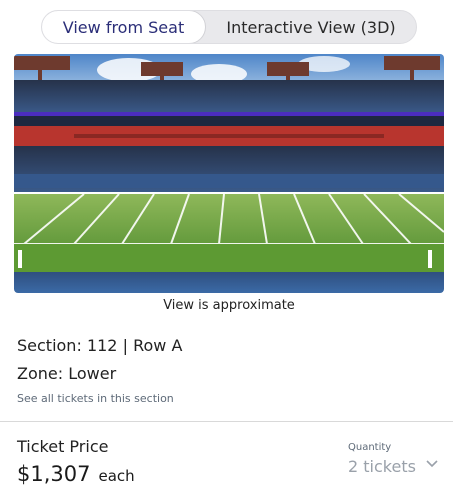  I want to click on near-seats, so click(229, 282).